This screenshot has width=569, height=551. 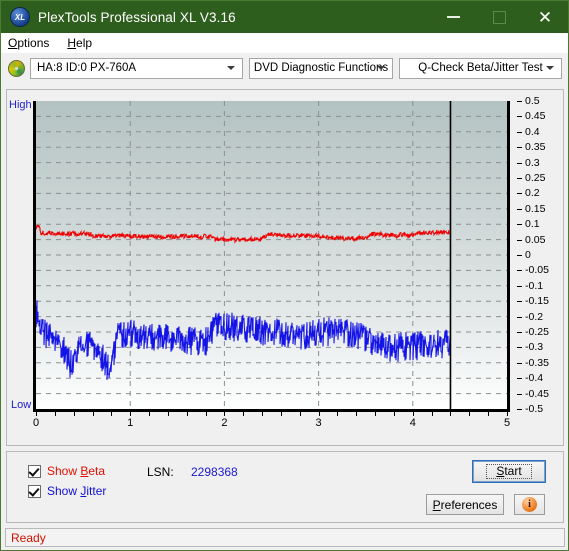 What do you see at coordinates (214, 472) in the screenshot?
I see `lsn-value: 2298368` at bounding box center [214, 472].